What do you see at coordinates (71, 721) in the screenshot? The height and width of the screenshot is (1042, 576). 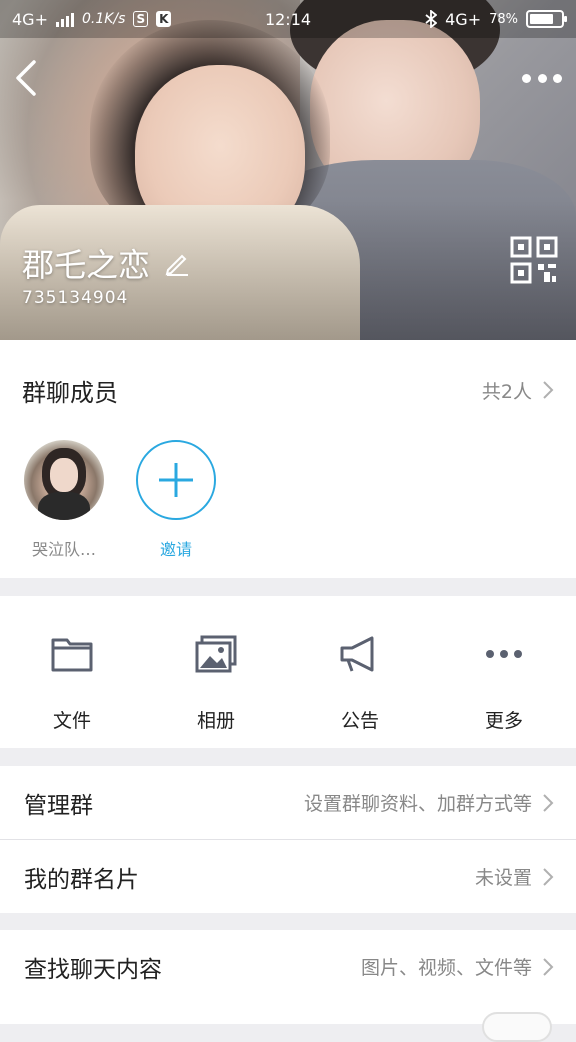 I see `action-label: 文件` at bounding box center [71, 721].